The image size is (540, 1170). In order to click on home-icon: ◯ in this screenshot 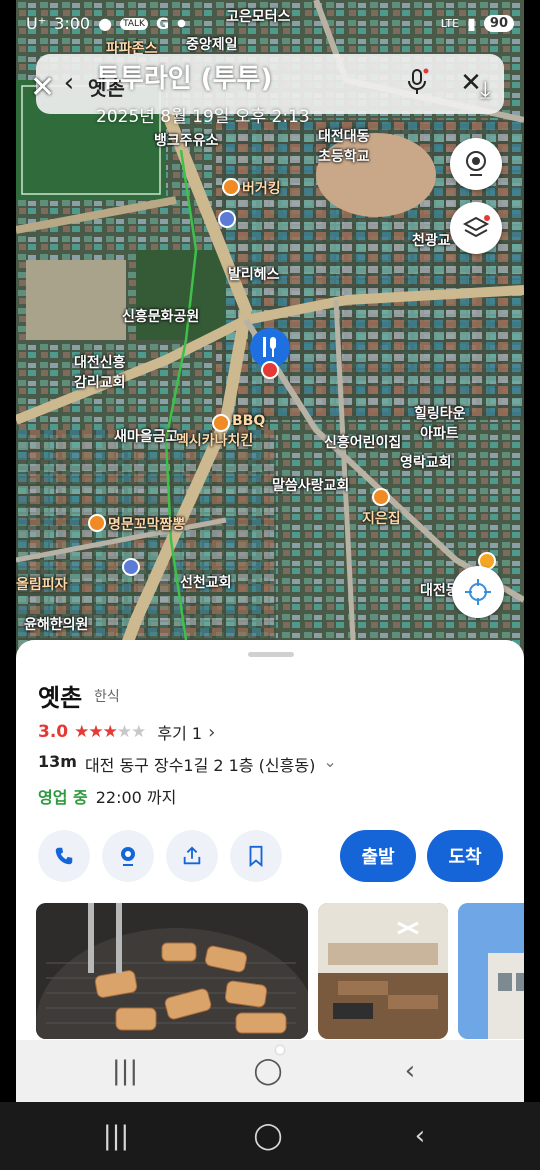, I will do `click(268, 1071)`.